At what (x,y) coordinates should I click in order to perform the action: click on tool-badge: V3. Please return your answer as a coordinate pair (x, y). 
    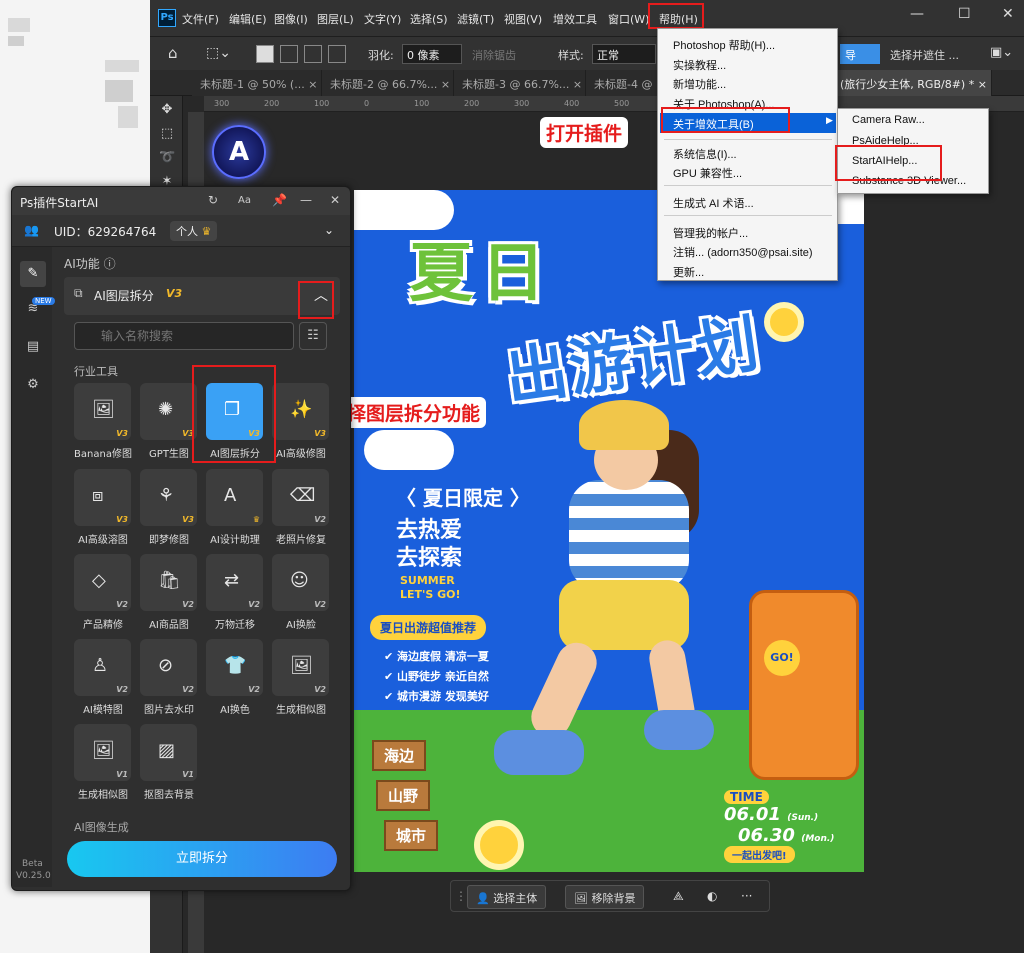
    Looking at the image, I should click on (122, 433).